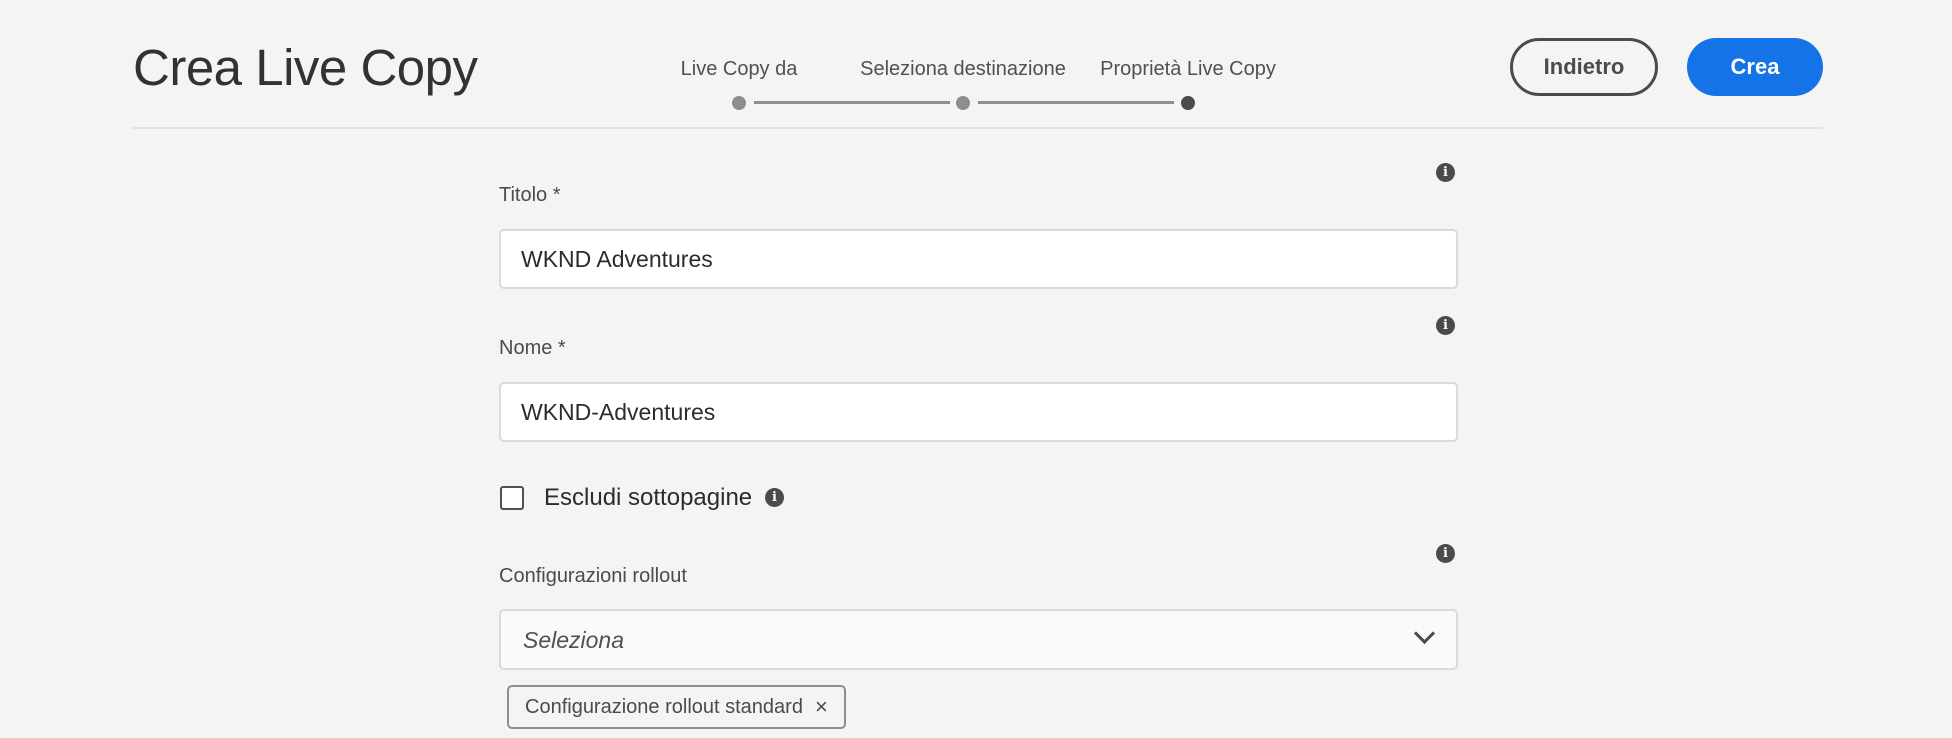 The height and width of the screenshot is (738, 1952). What do you see at coordinates (978, 412) in the screenshot?
I see `name-input` at bounding box center [978, 412].